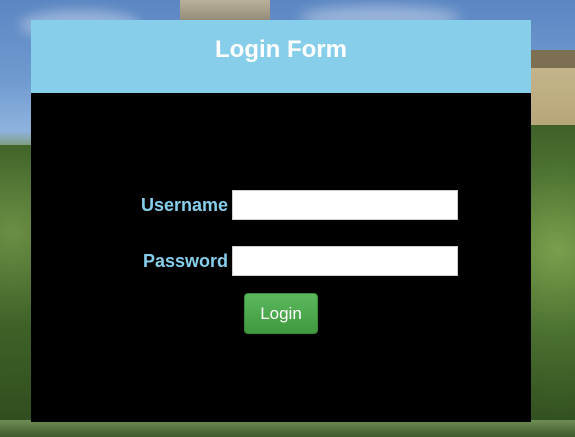 The image size is (575, 437). Describe the element at coordinates (185, 261) in the screenshot. I see `password-label: Password` at that location.